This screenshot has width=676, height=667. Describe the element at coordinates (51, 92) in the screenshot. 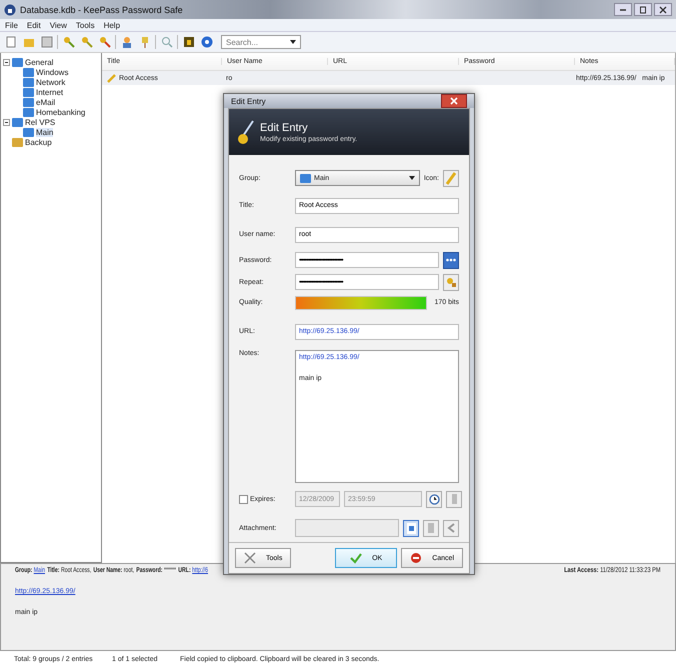

I see `tree-item: Internet` at that location.